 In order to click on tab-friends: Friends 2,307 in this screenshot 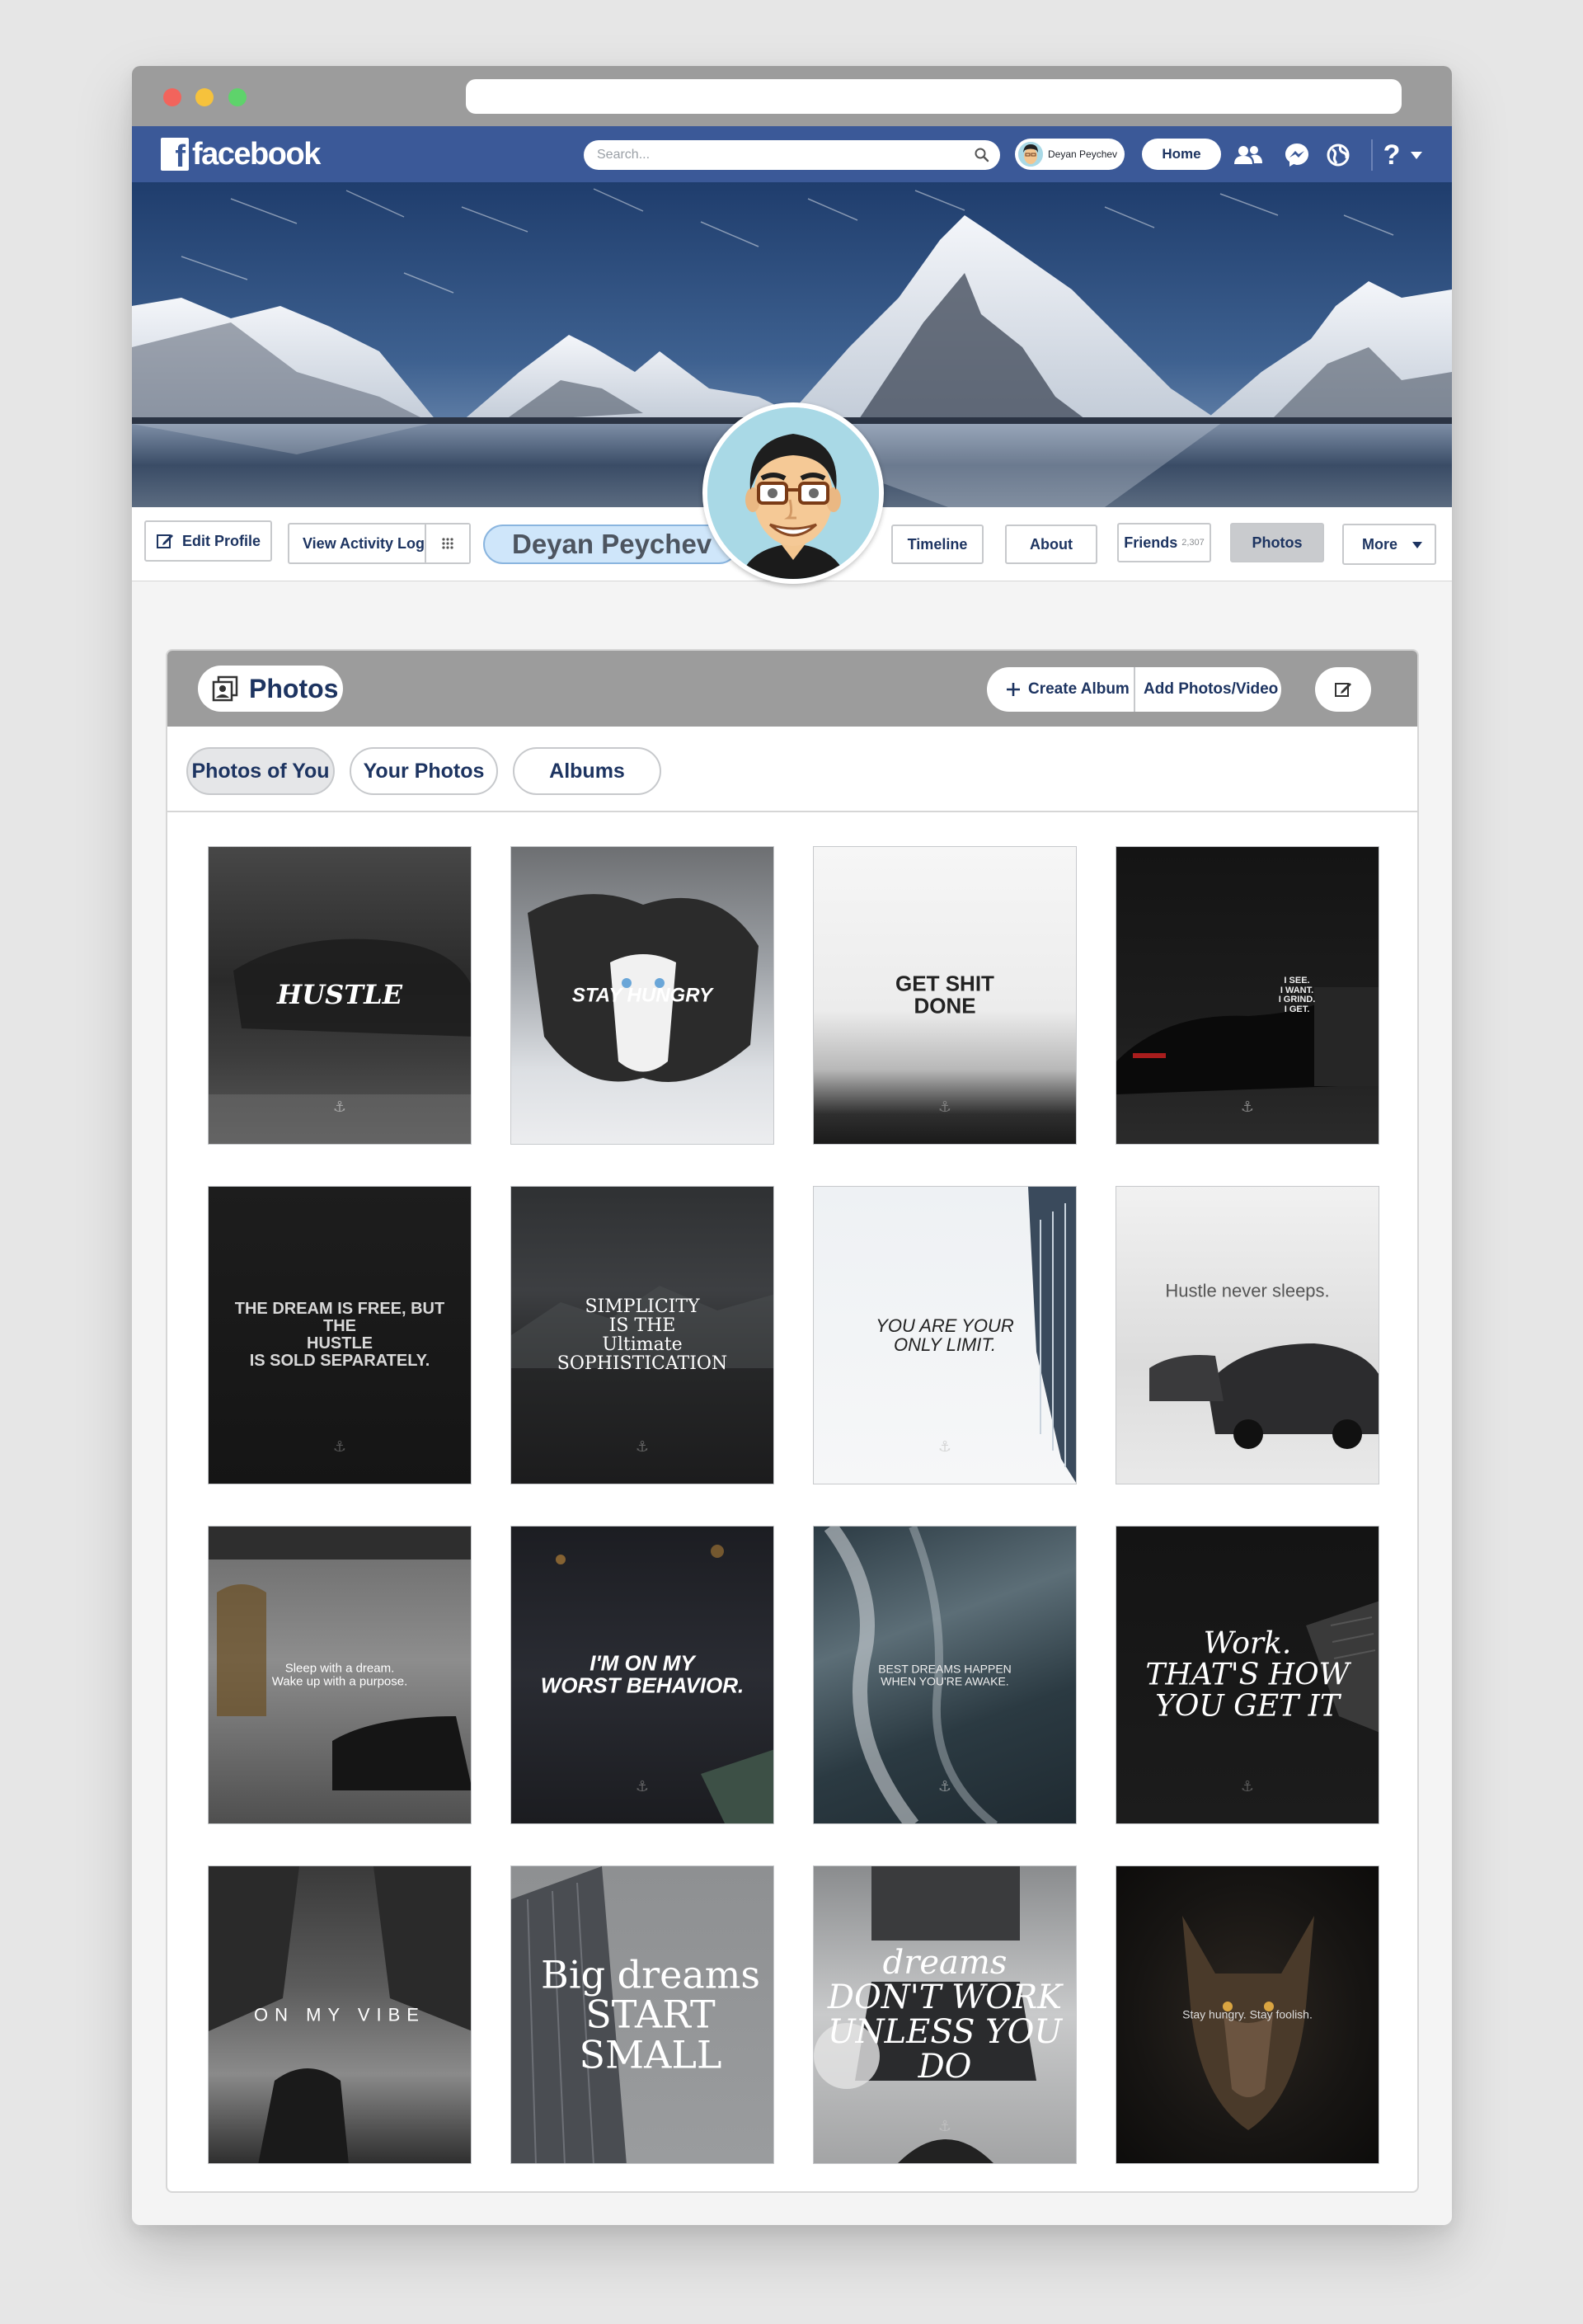, I will do `click(1164, 542)`.